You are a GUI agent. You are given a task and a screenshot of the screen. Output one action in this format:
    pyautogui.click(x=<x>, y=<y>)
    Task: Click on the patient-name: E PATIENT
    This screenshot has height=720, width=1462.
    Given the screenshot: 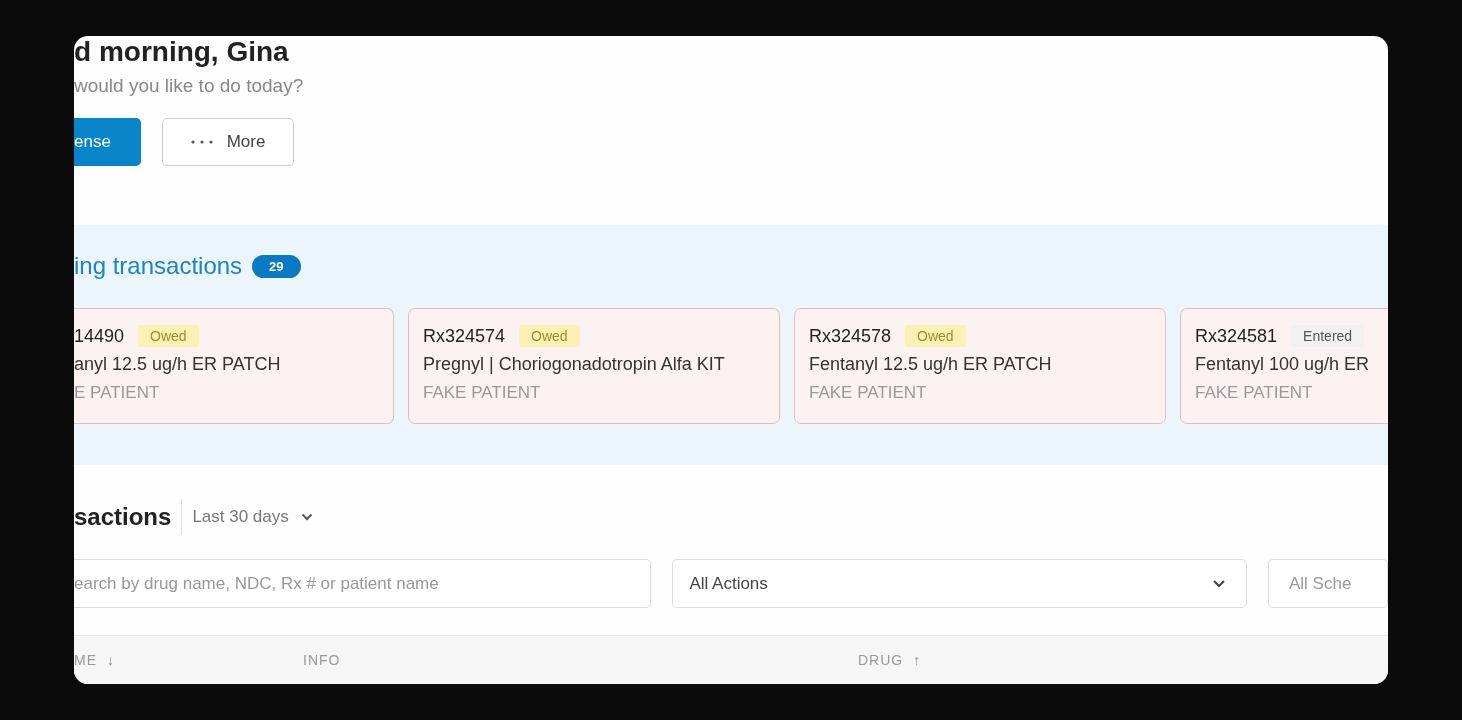 What is the action you would take?
    pyautogui.click(x=117, y=393)
    